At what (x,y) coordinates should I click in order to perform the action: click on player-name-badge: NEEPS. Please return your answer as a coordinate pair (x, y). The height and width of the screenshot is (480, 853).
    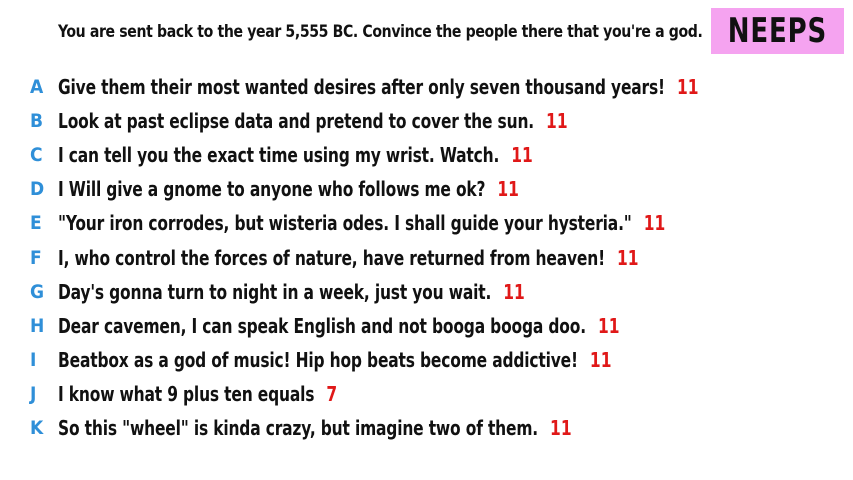
    Looking at the image, I should click on (777, 31).